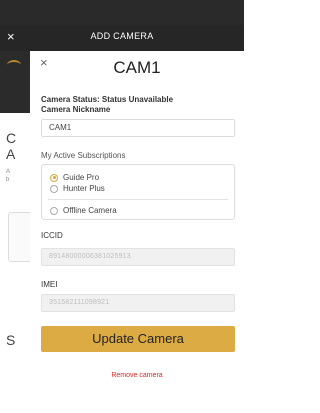 The height and width of the screenshot is (413, 320). I want to click on subscription-option-label: Hunter Plus, so click(84, 188).